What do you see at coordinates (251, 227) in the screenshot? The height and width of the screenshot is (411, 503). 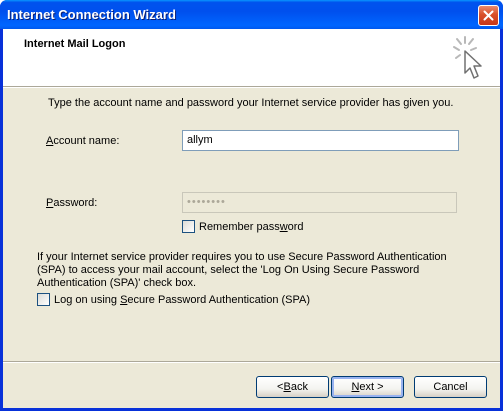 I see `remember-password-label: Remember password` at bounding box center [251, 227].